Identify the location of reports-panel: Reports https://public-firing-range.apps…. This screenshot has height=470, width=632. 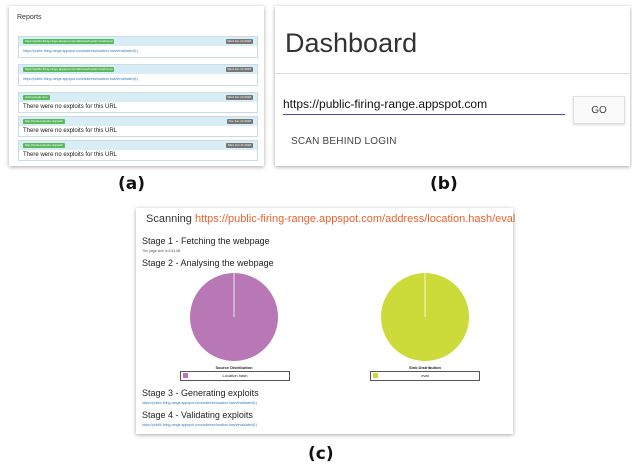
(136, 86).